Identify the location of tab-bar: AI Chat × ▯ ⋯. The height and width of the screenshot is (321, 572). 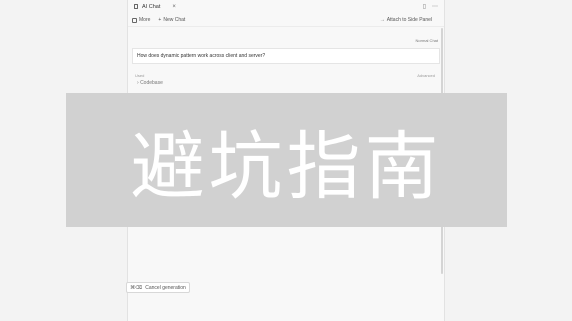
(286, 6).